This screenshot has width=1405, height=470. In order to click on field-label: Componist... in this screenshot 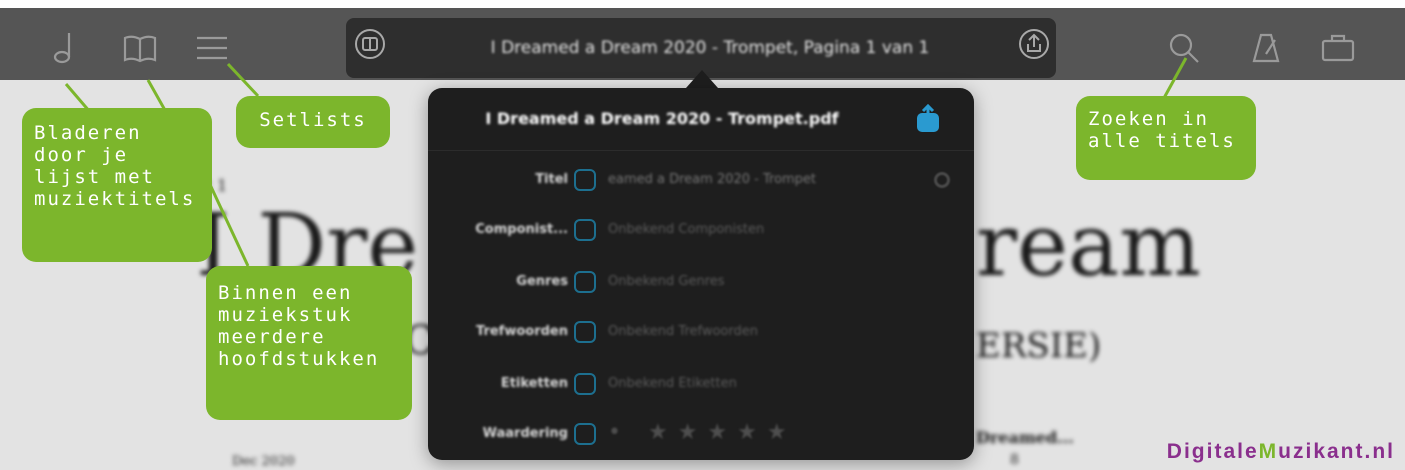, I will do `click(521, 229)`.